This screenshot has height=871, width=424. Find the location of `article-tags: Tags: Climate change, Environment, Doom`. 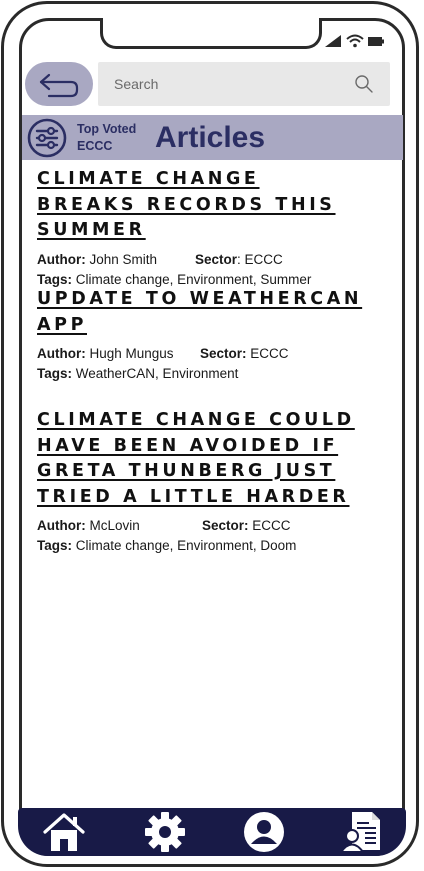

article-tags: Tags: Climate change, Environment, Doom is located at coordinates (202, 546).